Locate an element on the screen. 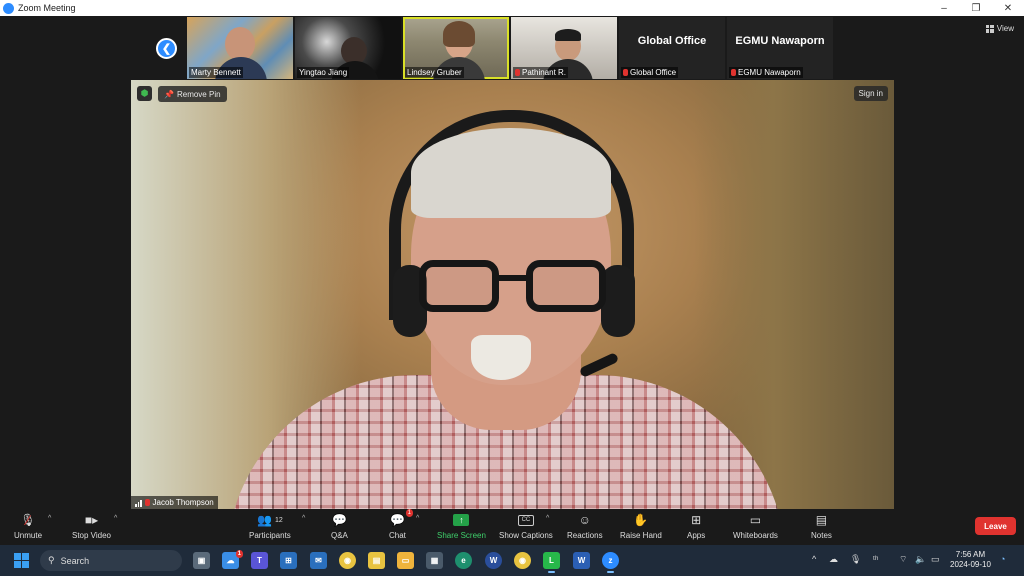  teams-icon: T is located at coordinates (259, 560).